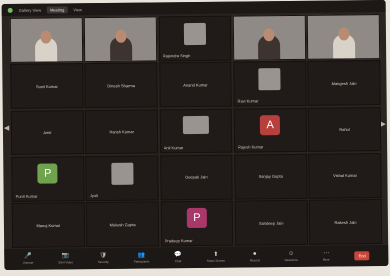 The image size is (390, 276). I want to click on mic-icon: 🎤, so click(28, 256).